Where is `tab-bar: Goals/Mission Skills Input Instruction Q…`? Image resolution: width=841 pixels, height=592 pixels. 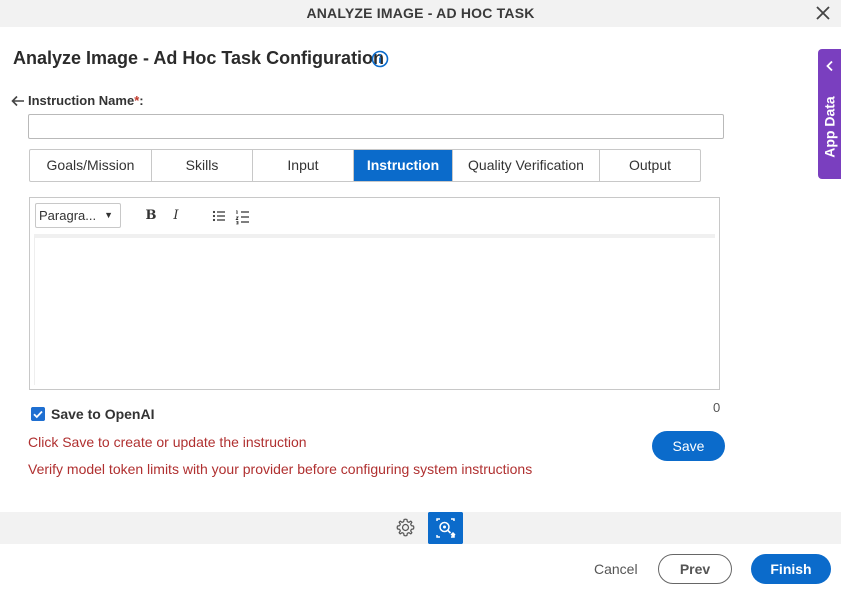 tab-bar: Goals/Mission Skills Input Instruction Q… is located at coordinates (365, 165).